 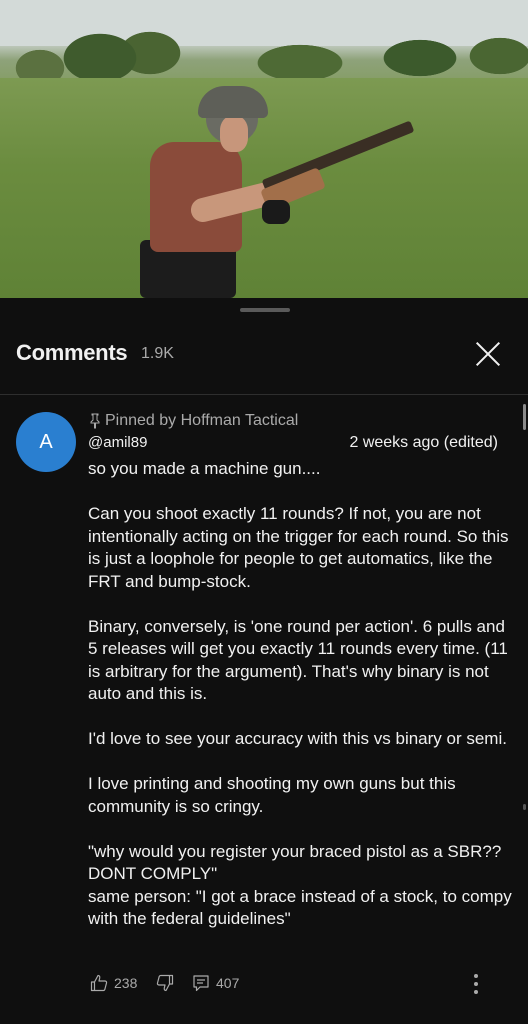 I want to click on video-person-cap, so click(x=233, y=102).